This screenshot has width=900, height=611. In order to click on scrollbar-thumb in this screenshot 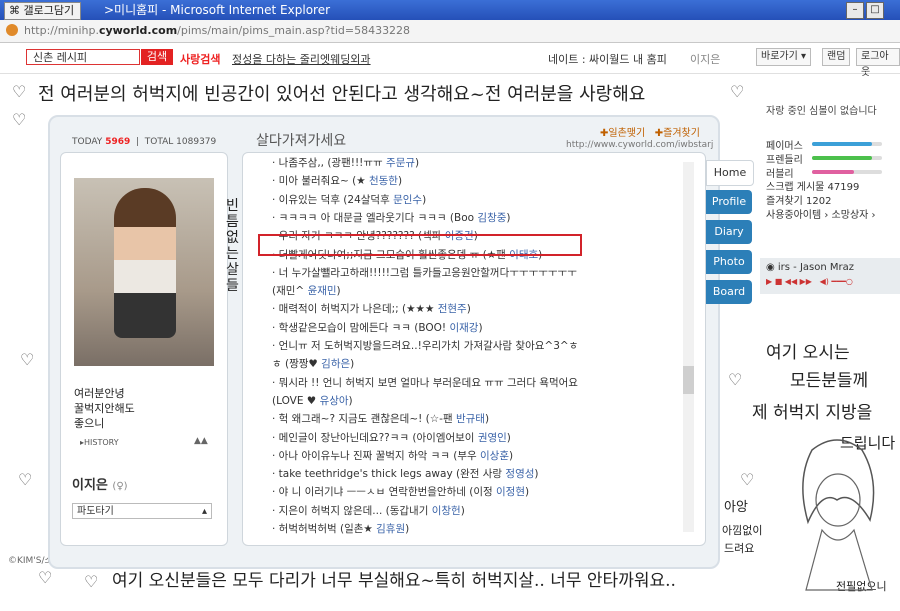, I will do `click(688, 380)`.